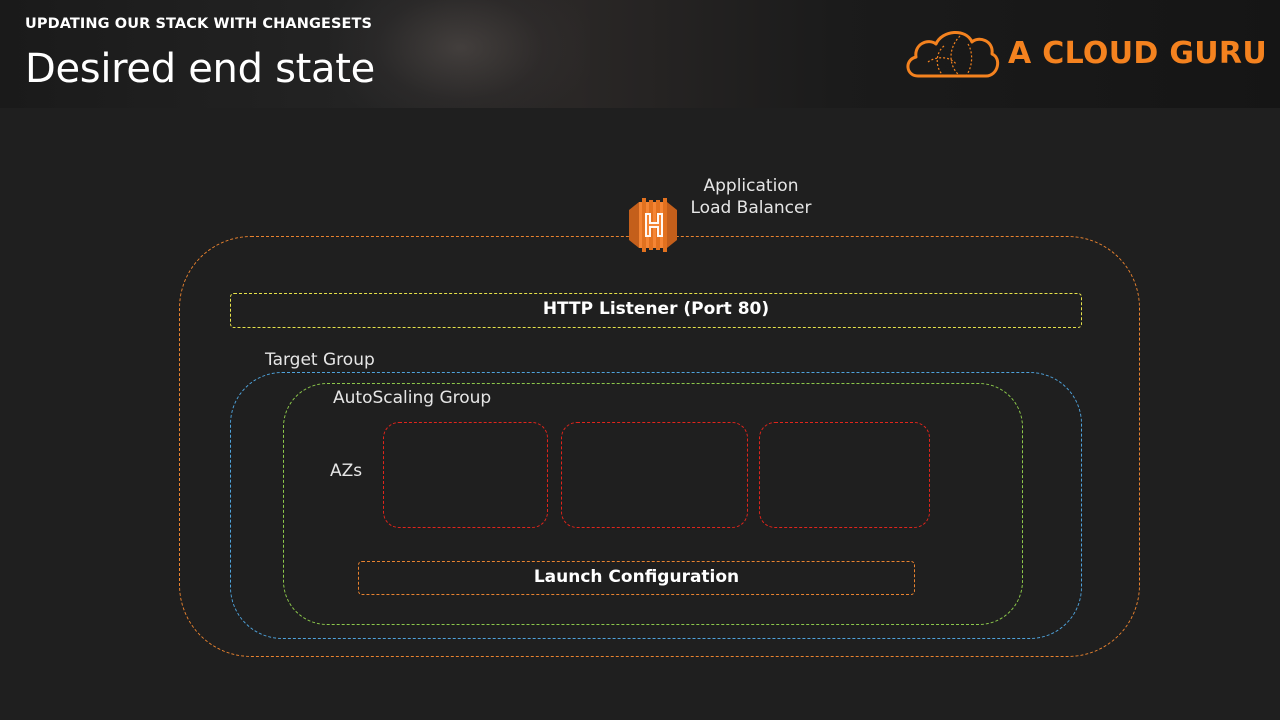 This screenshot has height=720, width=1280. Describe the element at coordinates (412, 398) in the screenshot. I see `autoscaling-group-label: AutoScaling Group` at that location.